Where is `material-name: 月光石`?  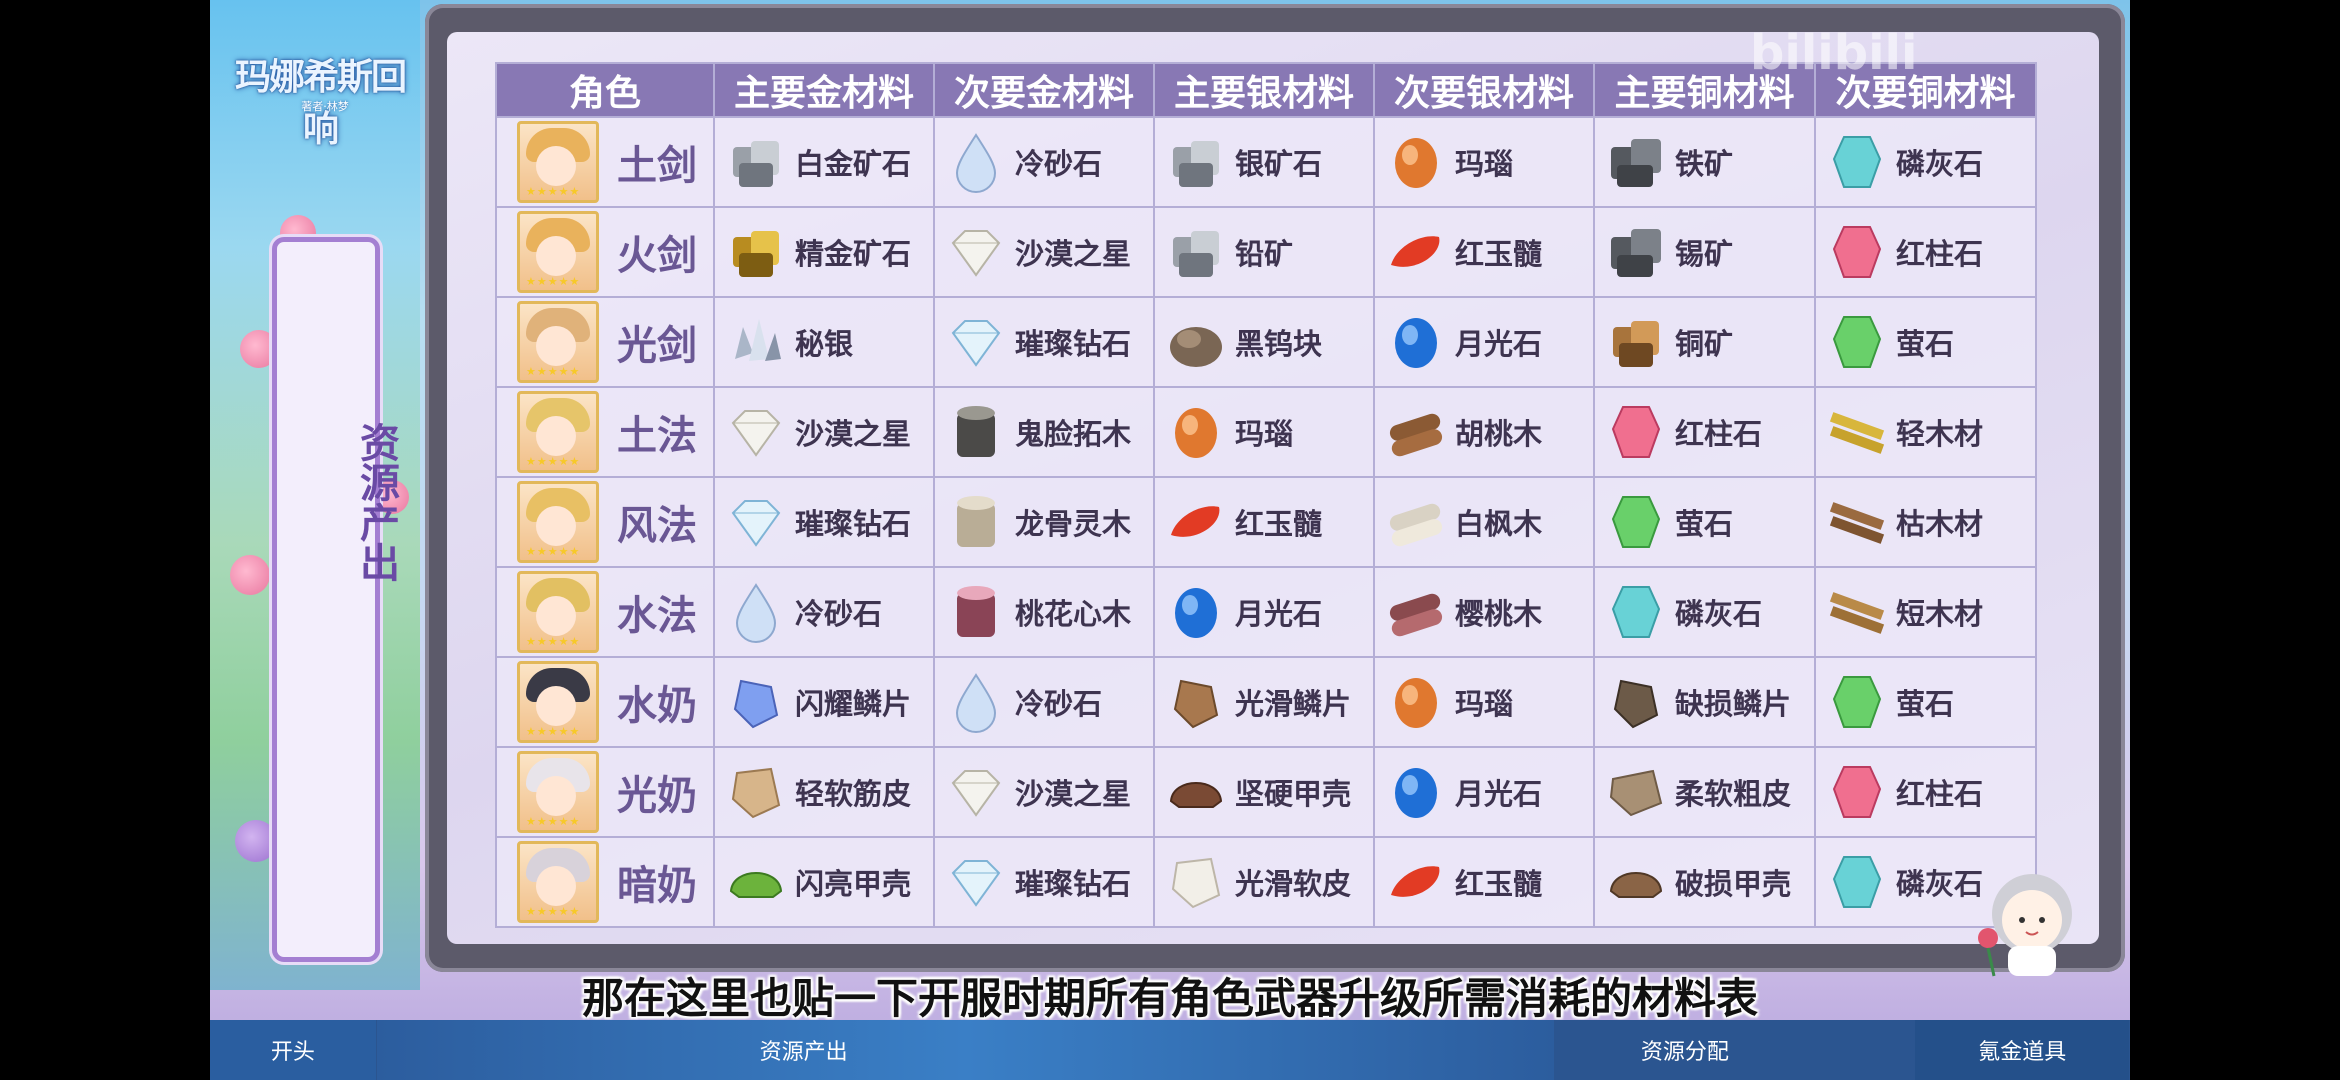 material-name: 月光石 is located at coordinates (1499, 344).